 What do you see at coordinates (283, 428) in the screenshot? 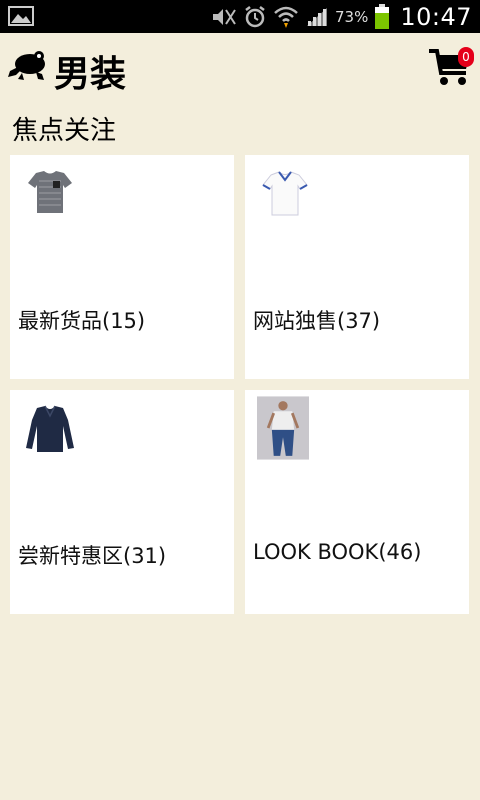
I see `model-photo-icon` at bounding box center [283, 428].